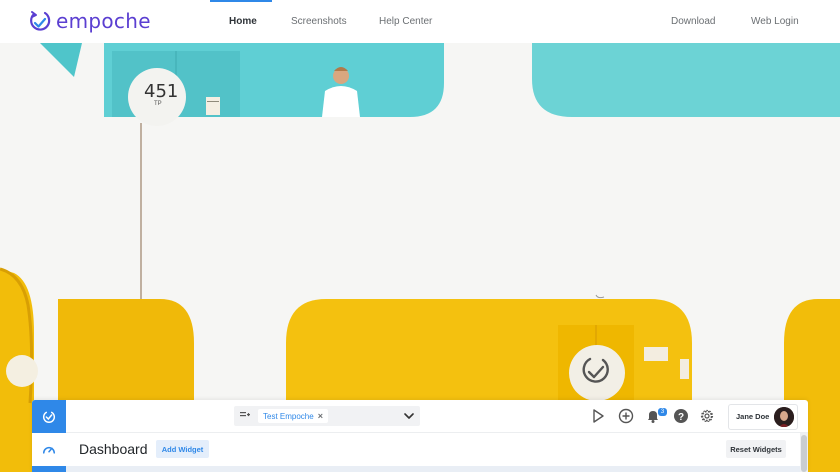 This screenshot has height=472, width=840. What do you see at coordinates (103, 21) in the screenshot?
I see `brand-name: empoche` at bounding box center [103, 21].